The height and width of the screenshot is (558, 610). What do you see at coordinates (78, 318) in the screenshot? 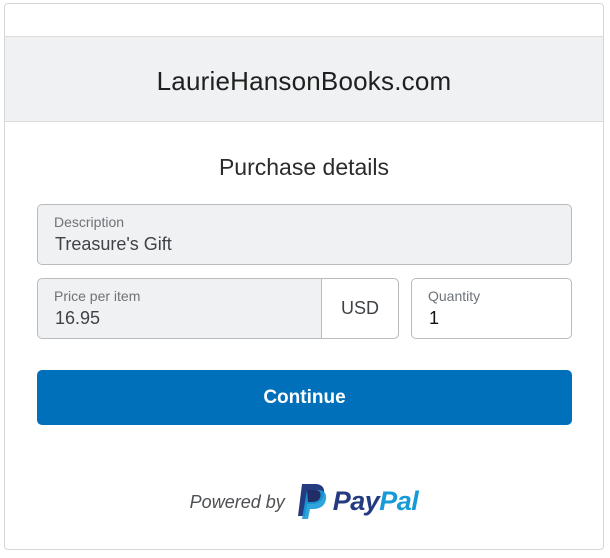
I see `price-value: 16.95` at bounding box center [78, 318].